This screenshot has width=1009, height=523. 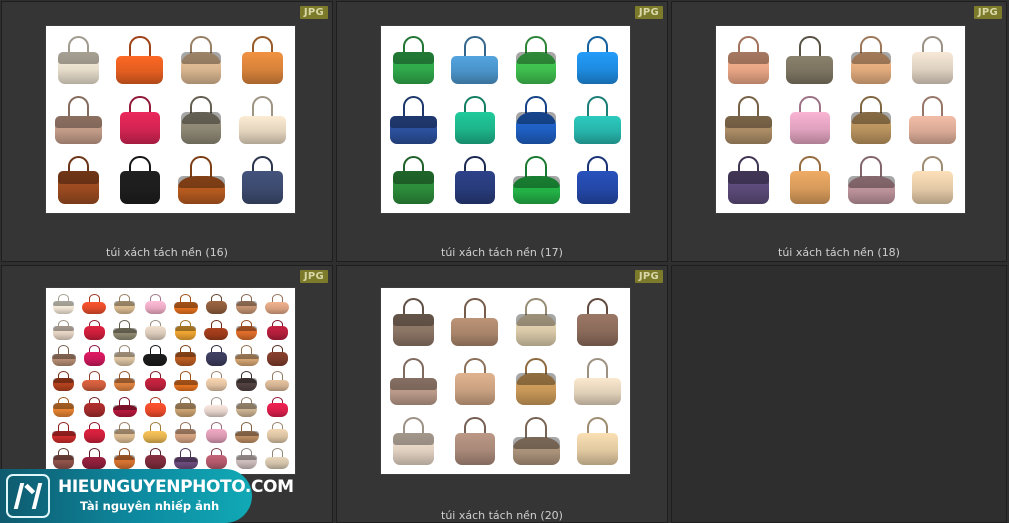 I want to click on file-name-label: túi xách tách nền (20), so click(x=502, y=515).